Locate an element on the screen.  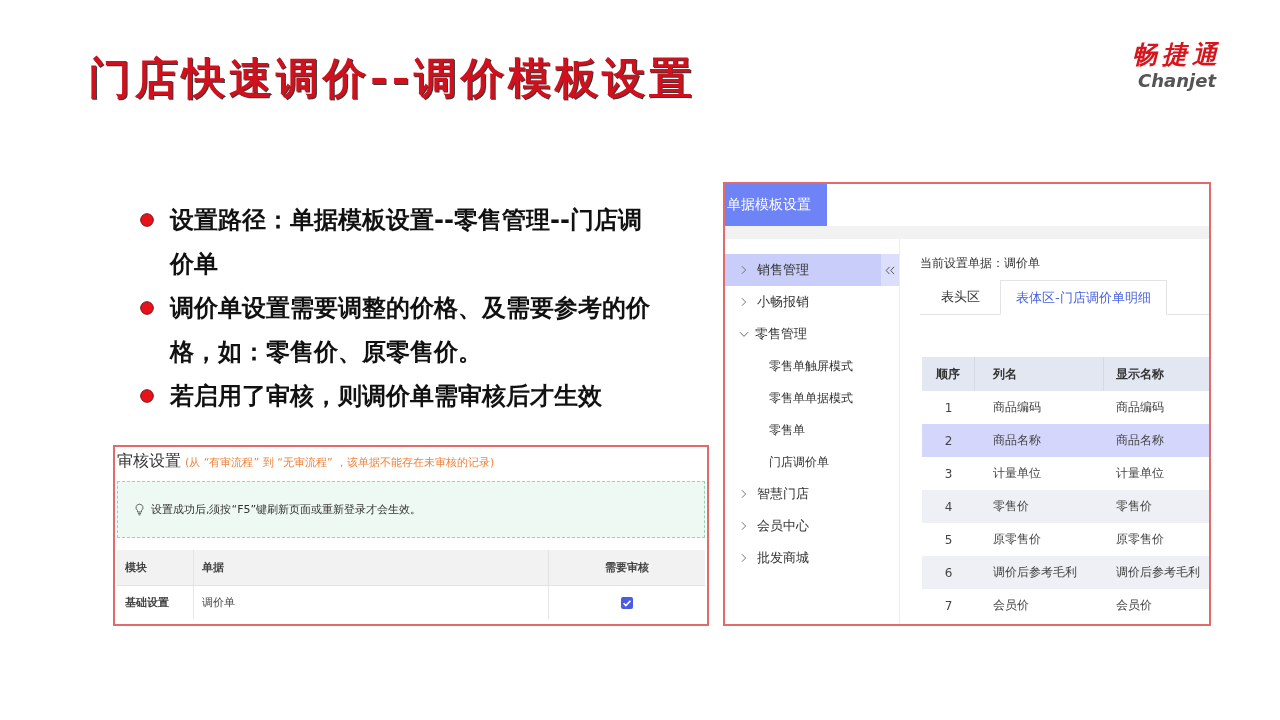
table-cell-text: 5 is located at coordinates (948, 540).